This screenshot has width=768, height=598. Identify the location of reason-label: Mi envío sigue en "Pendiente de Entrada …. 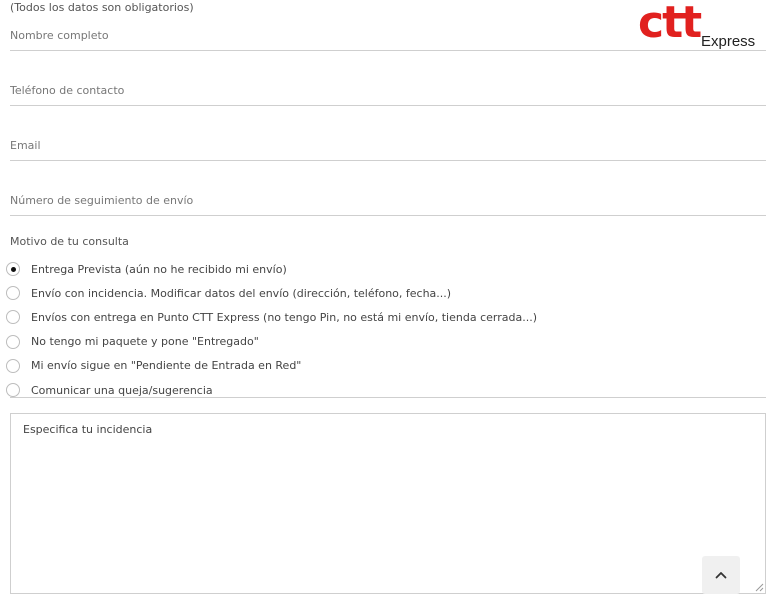
(166, 366).